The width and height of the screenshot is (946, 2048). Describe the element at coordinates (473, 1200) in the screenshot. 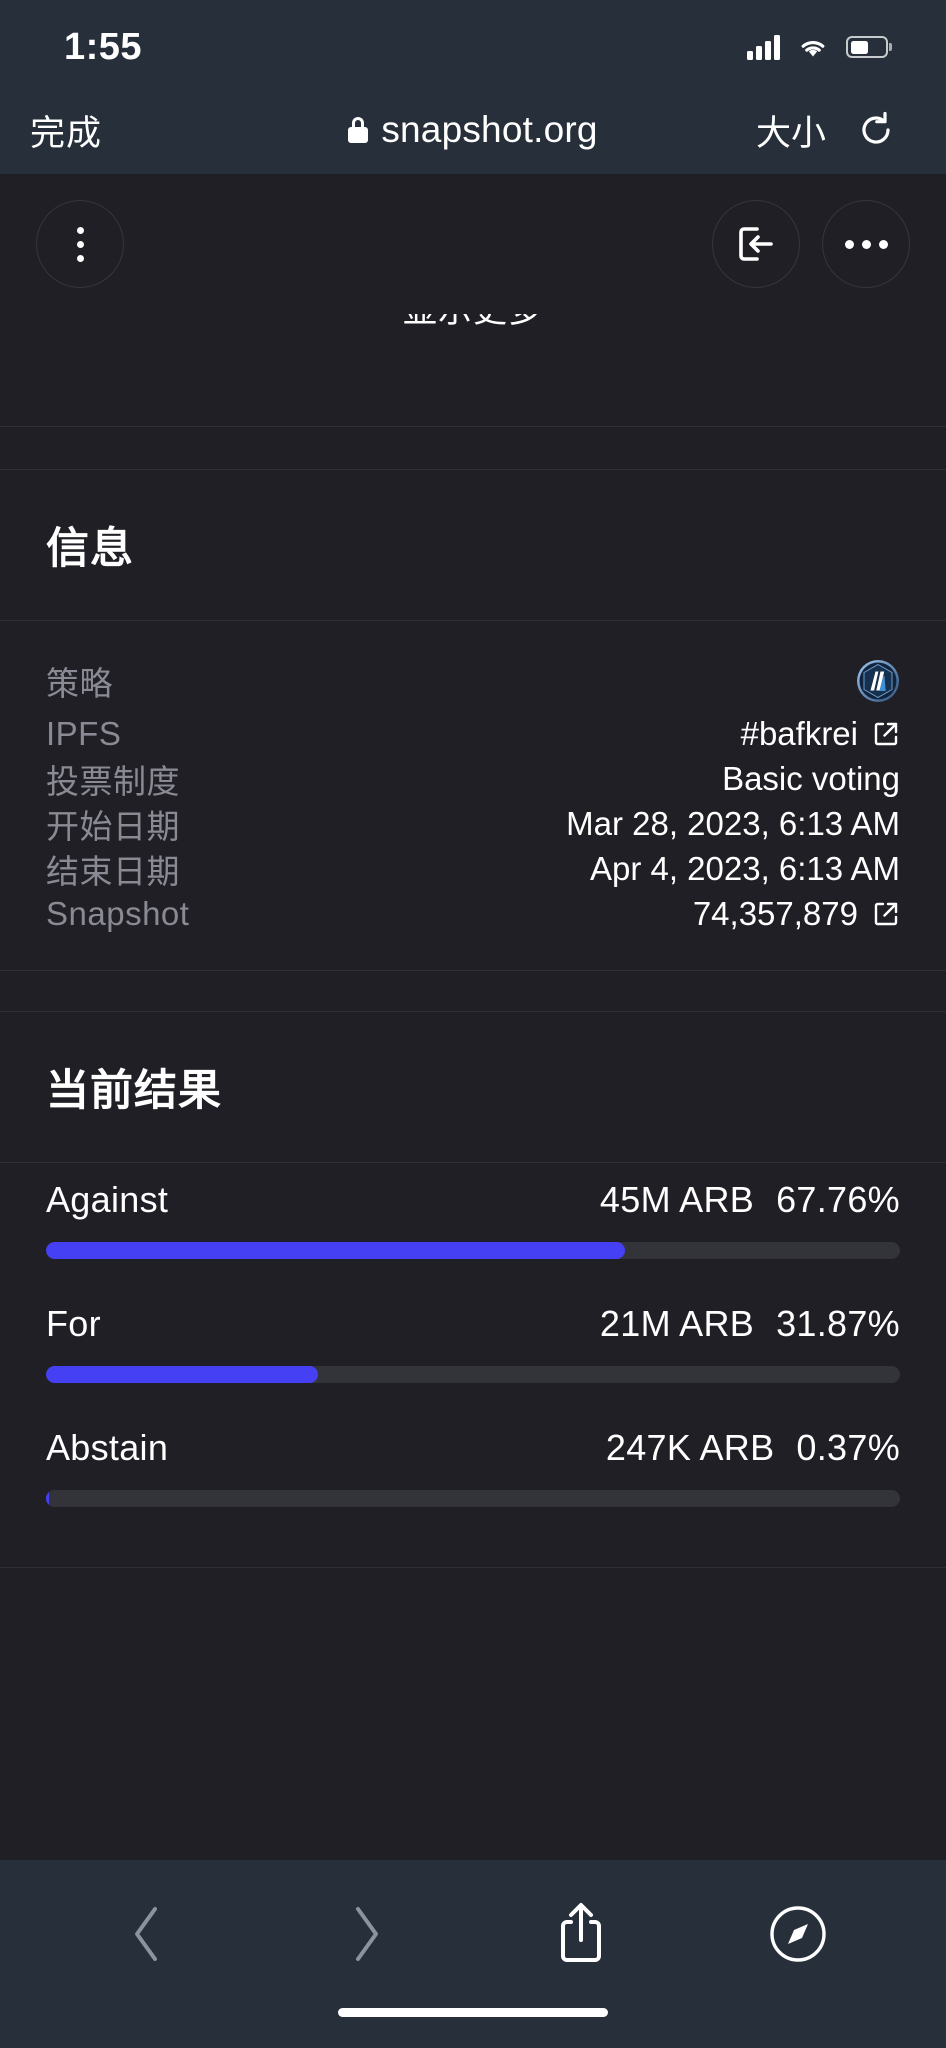

I see `result-row-header: Against 45M ARB 67.76%` at that location.